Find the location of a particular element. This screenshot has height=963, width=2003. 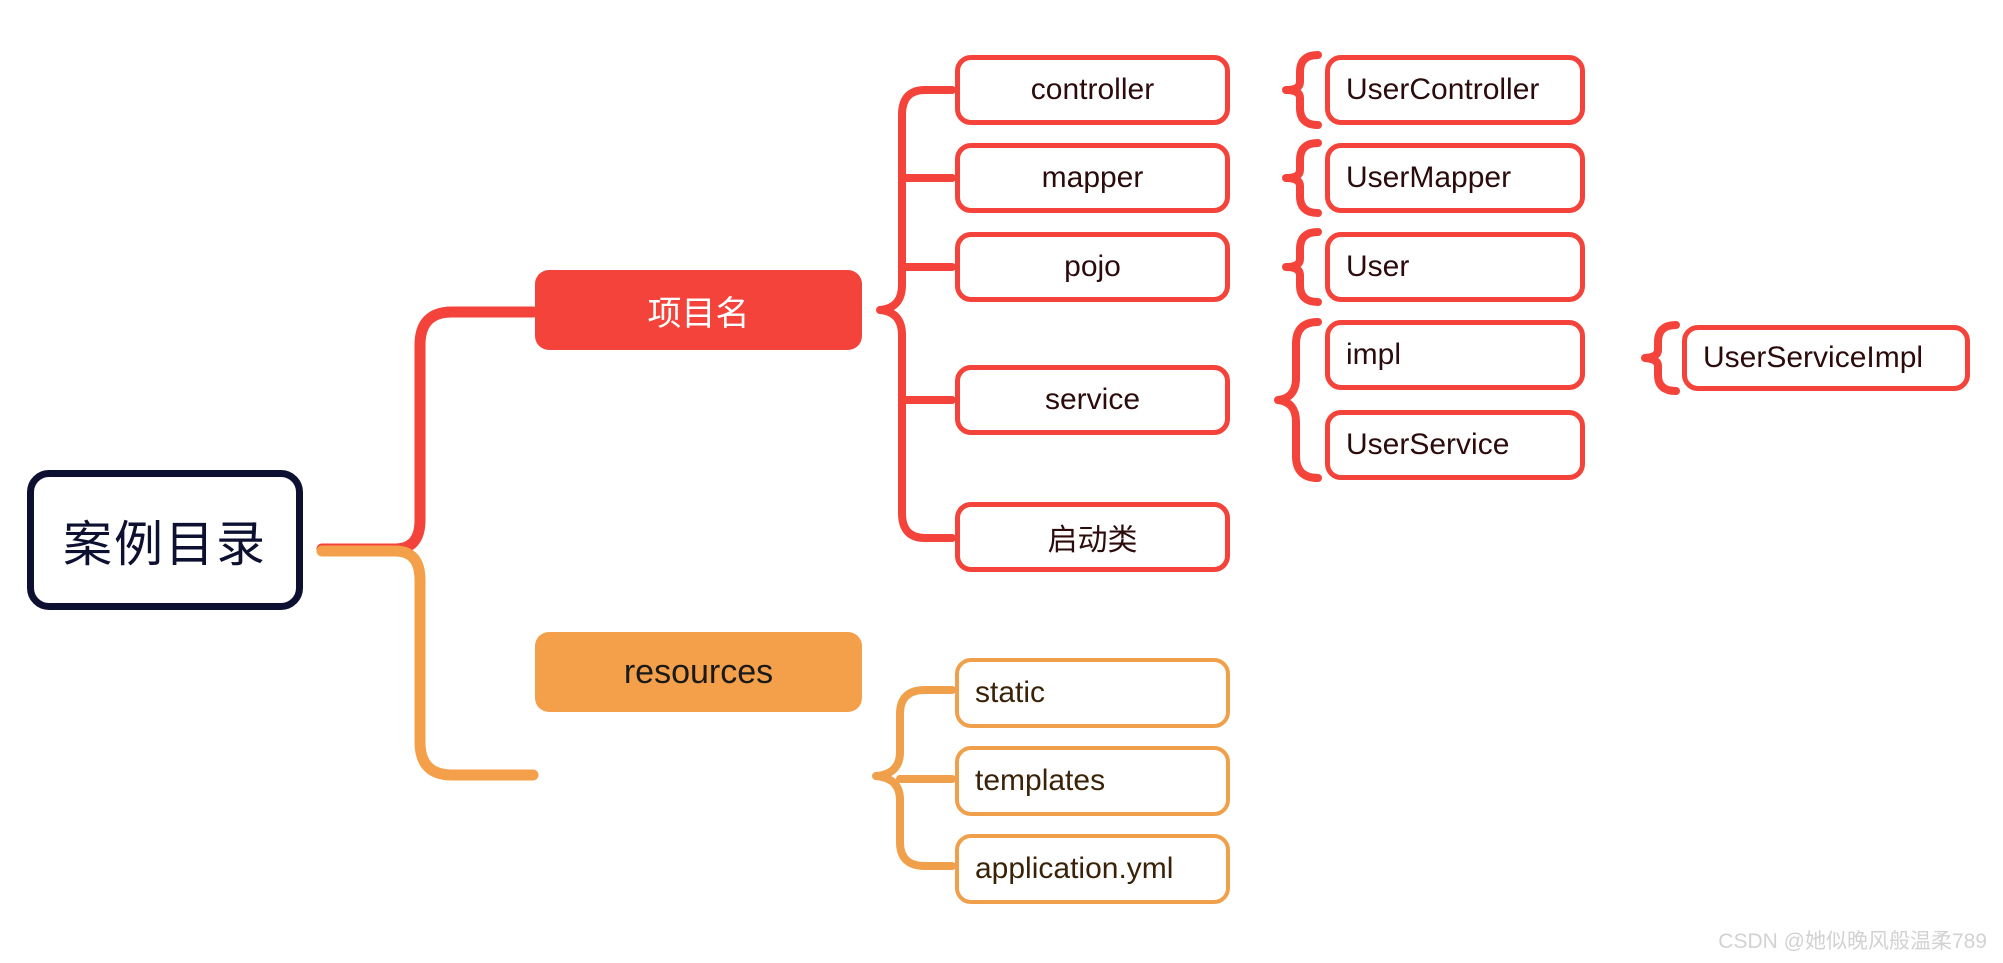

connector-mapper-to-usermapper is located at coordinates (1302, 178).